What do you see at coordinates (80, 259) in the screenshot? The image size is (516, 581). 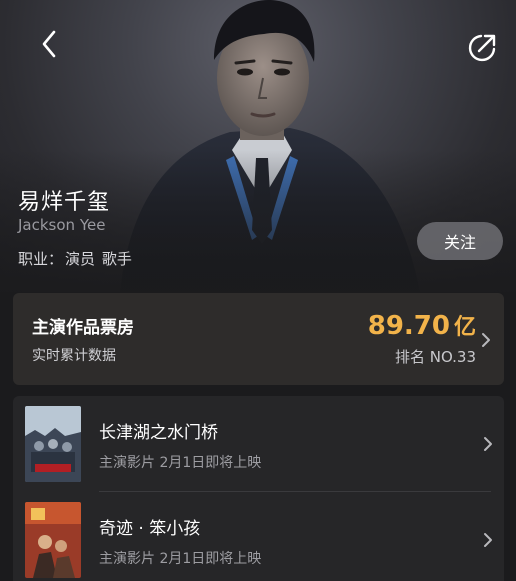 I see `occupation-actor: 演员` at bounding box center [80, 259].